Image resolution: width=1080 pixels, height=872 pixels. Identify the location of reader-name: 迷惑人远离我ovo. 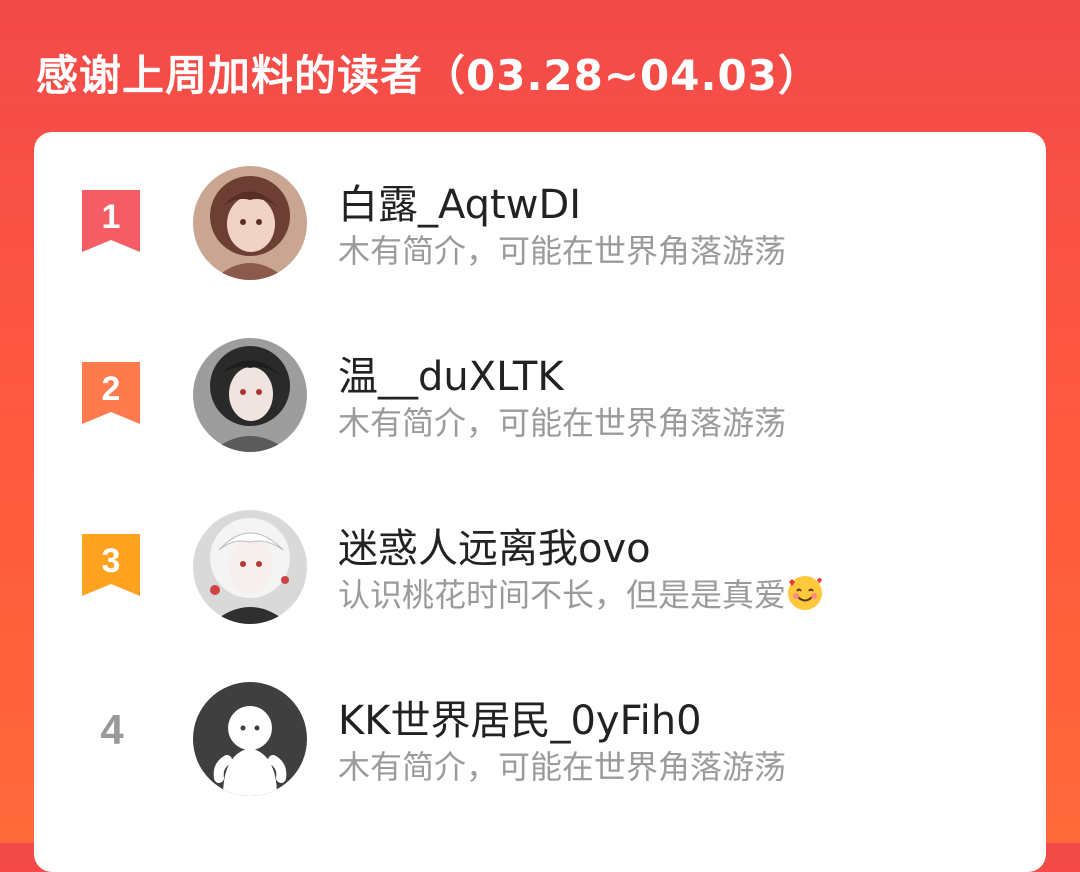
(494, 545).